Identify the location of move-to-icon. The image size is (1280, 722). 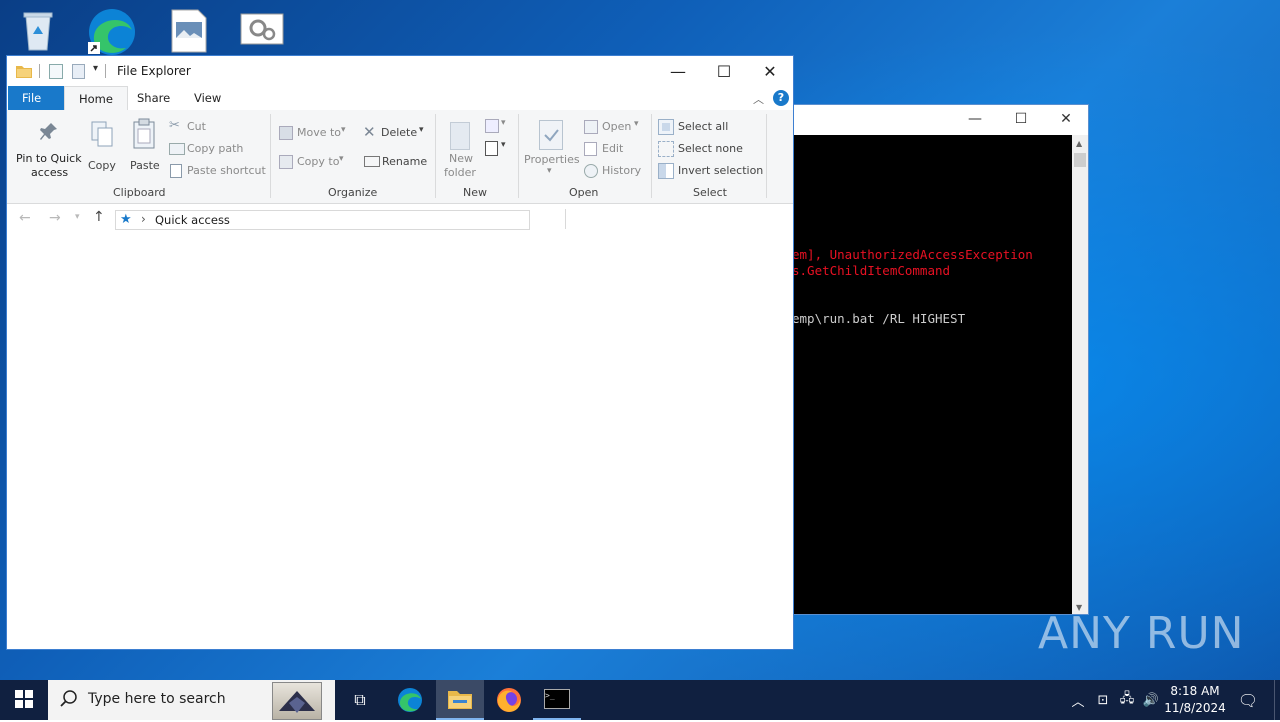
(286, 133).